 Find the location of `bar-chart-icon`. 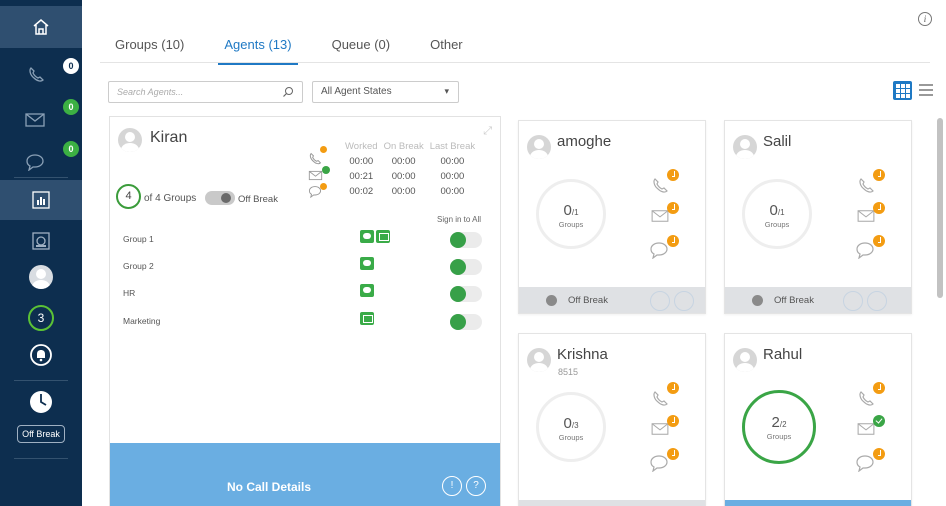

bar-chart-icon is located at coordinates (41, 200).